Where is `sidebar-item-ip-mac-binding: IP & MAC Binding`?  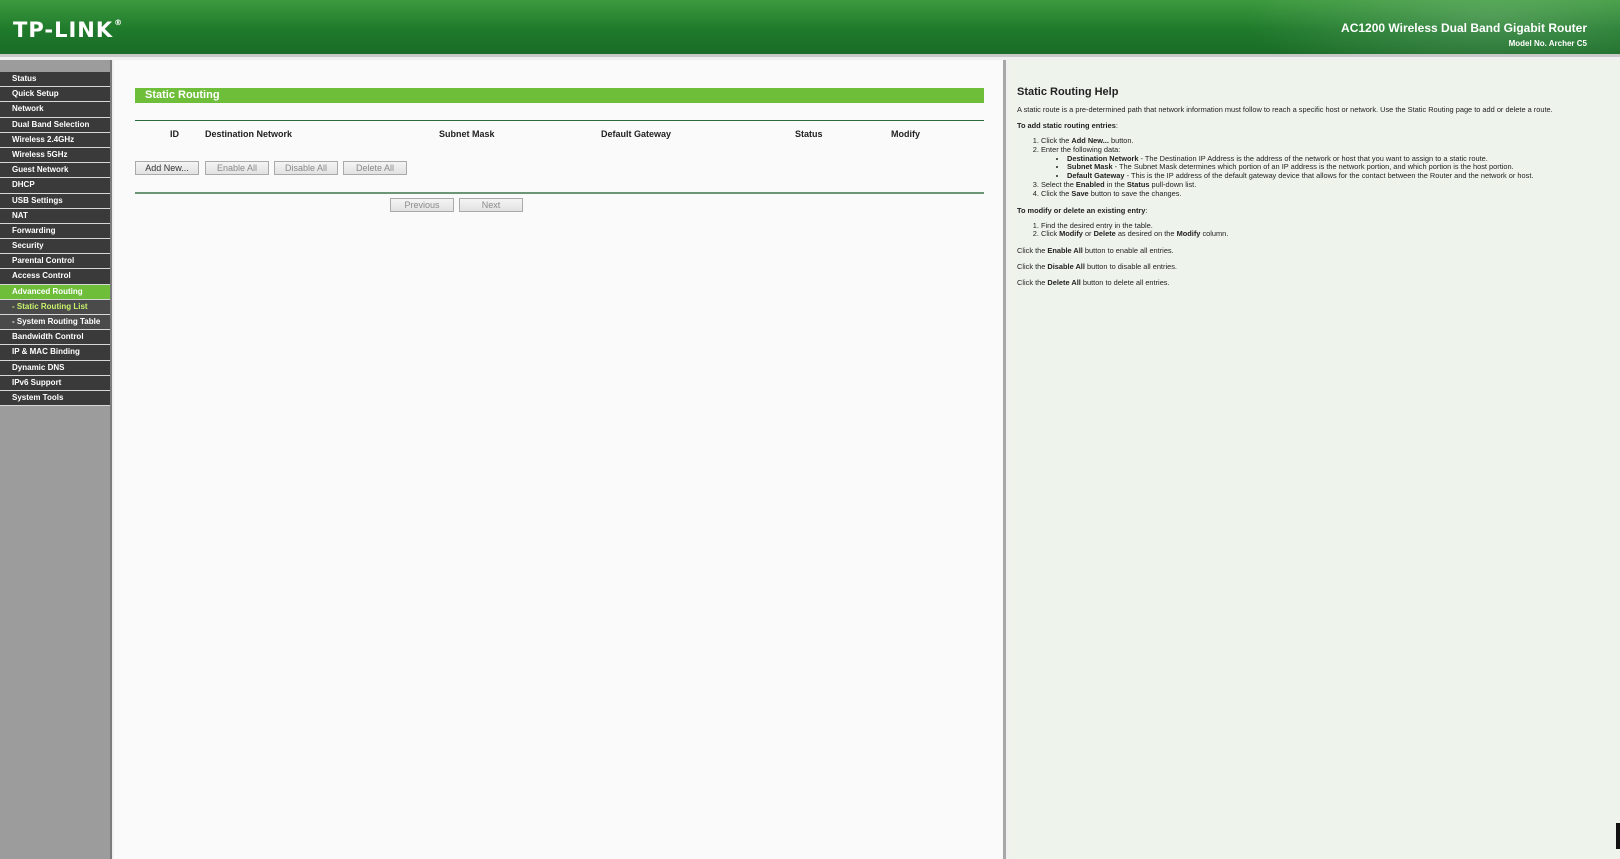 sidebar-item-ip-mac-binding: IP & MAC Binding is located at coordinates (55, 353).